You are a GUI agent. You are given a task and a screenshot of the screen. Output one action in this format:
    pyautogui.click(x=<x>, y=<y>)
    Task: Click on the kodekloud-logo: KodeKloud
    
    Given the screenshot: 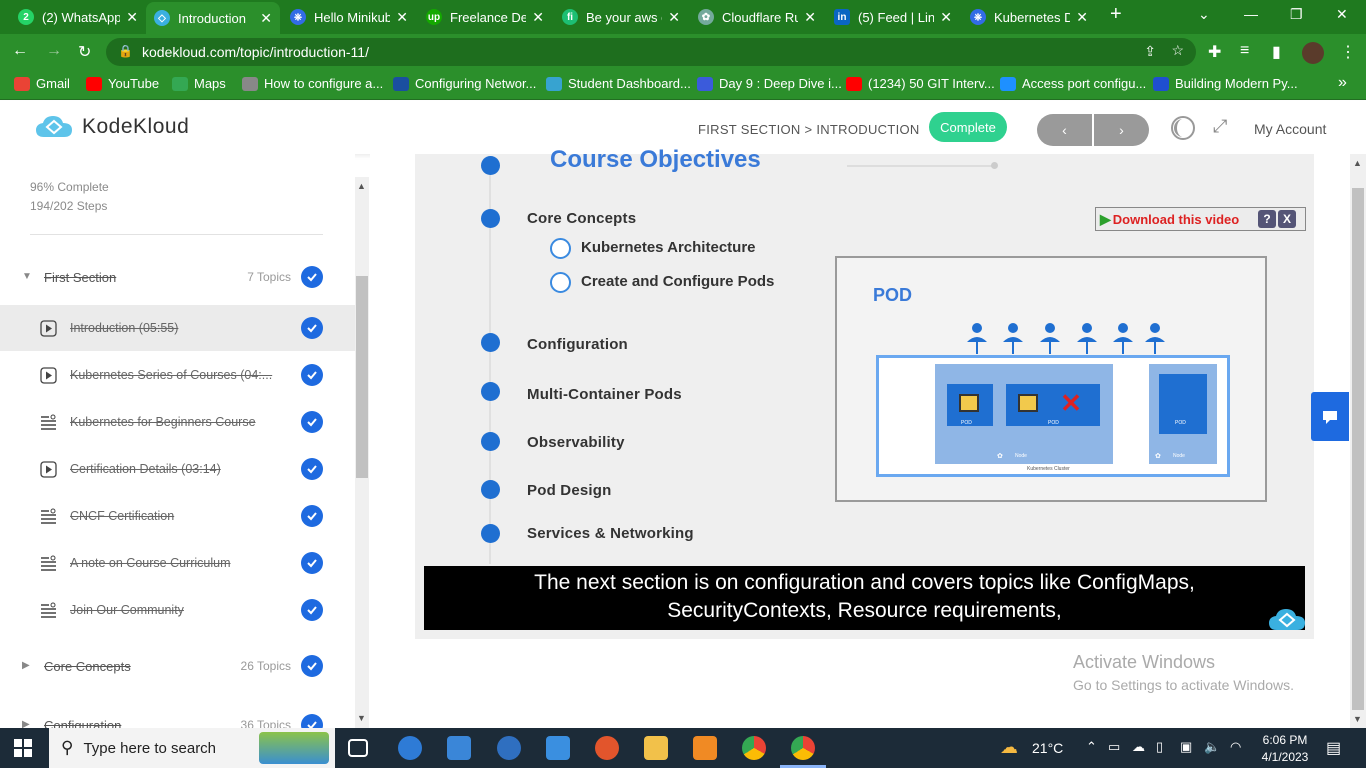 What is the action you would take?
    pyautogui.click(x=111, y=127)
    